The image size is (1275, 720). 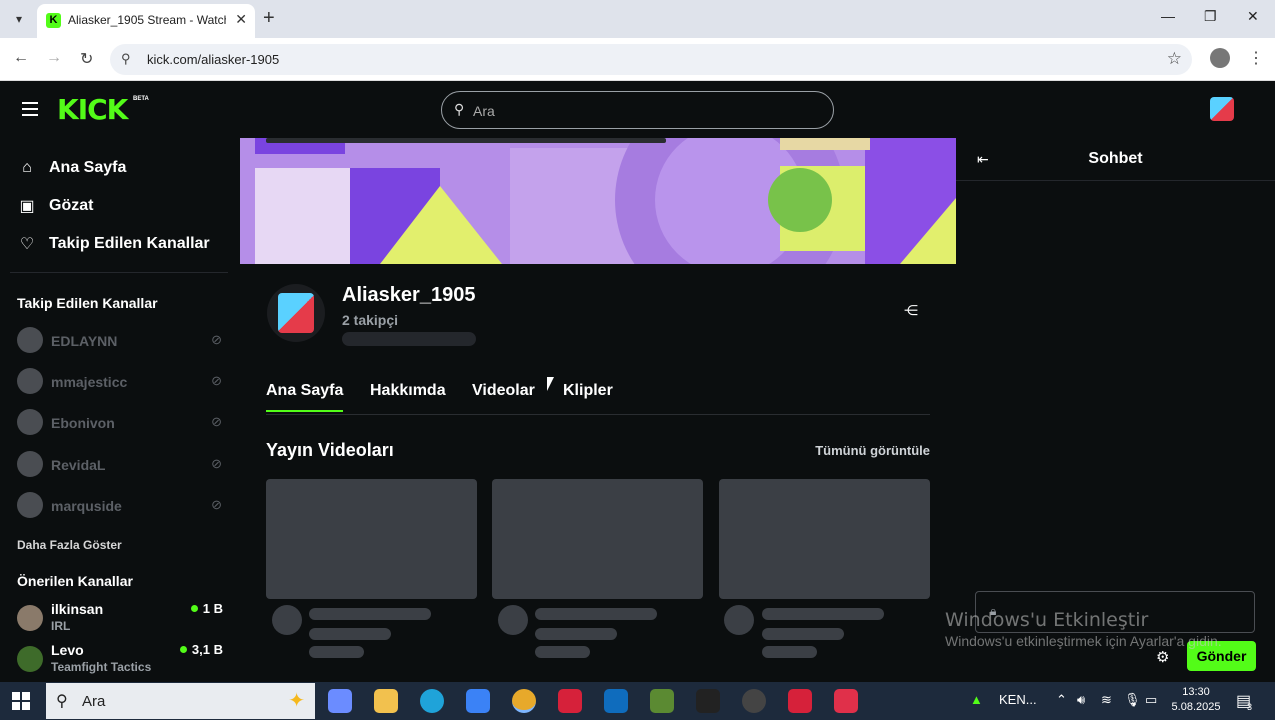 What do you see at coordinates (69, 545) in the screenshot?
I see `show-more-link: Daha Fazla Göster` at bounding box center [69, 545].